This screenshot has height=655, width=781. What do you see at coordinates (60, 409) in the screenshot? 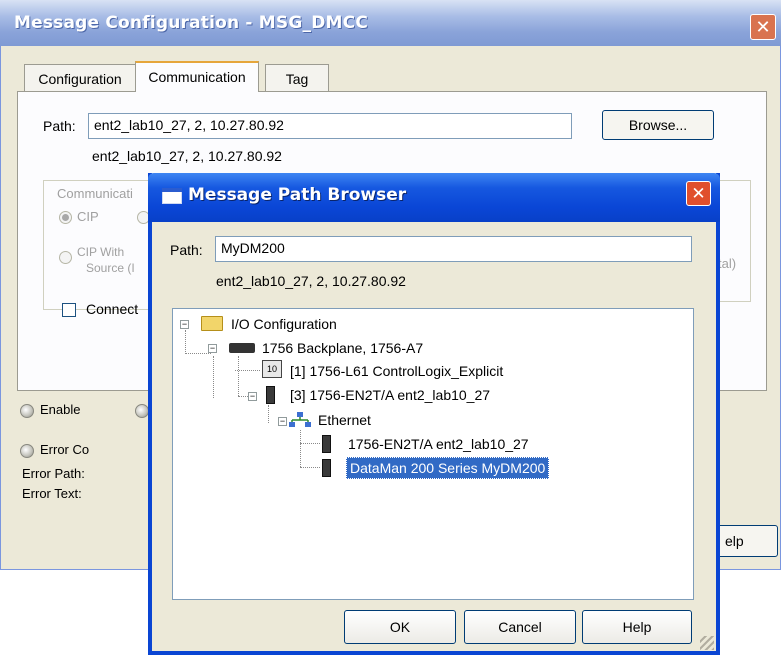
I see `enable-label: Enable` at bounding box center [60, 409].